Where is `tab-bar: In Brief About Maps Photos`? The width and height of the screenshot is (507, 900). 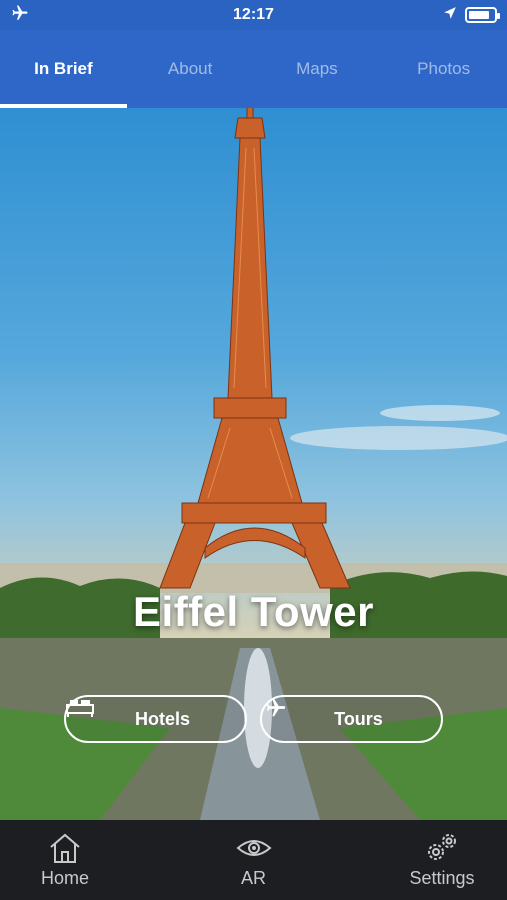 tab-bar: In Brief About Maps Photos is located at coordinates (253, 69).